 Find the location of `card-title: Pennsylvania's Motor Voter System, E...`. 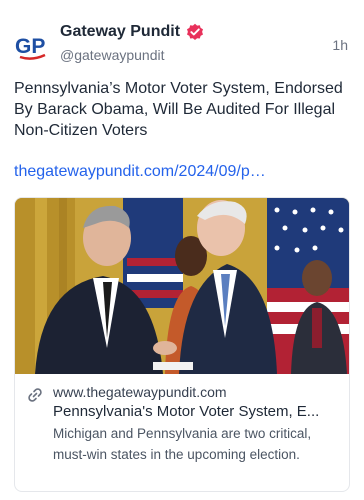

card-title: Pennsylvania's Motor Voter System, E... is located at coordinates (196, 411).